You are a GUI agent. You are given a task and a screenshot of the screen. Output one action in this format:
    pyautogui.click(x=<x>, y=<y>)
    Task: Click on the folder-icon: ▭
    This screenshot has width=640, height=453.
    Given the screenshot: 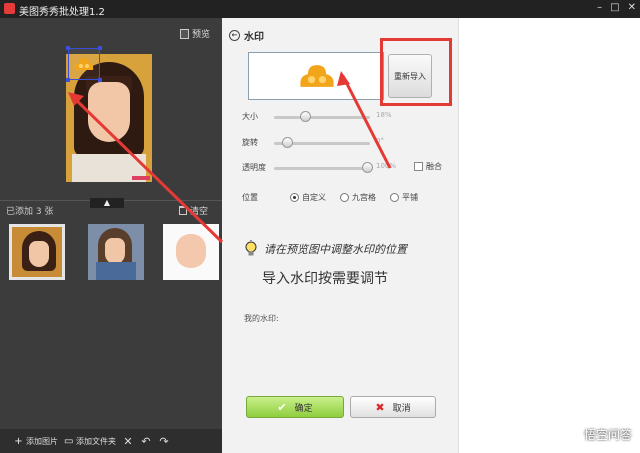 What is the action you would take?
    pyautogui.click(x=69, y=441)
    